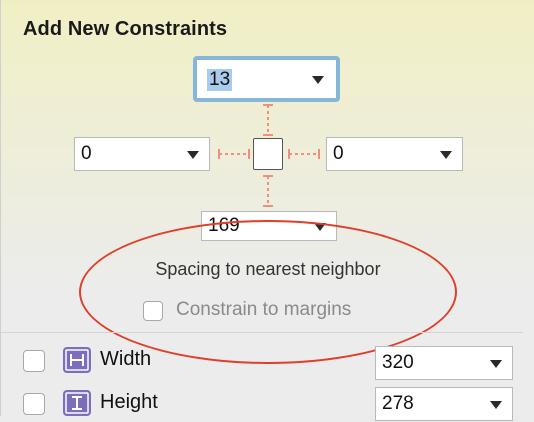 Image resolution: width=534 pixels, height=422 pixels. Describe the element at coordinates (398, 404) in the screenshot. I see `height-value: 278` at that location.